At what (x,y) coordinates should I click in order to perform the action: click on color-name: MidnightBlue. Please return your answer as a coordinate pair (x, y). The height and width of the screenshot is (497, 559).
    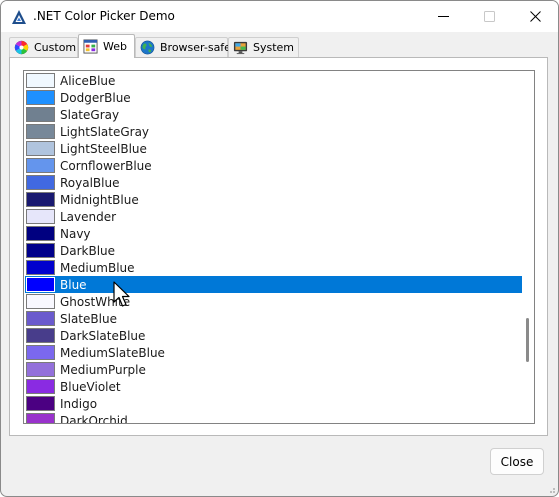
    Looking at the image, I should click on (99, 199).